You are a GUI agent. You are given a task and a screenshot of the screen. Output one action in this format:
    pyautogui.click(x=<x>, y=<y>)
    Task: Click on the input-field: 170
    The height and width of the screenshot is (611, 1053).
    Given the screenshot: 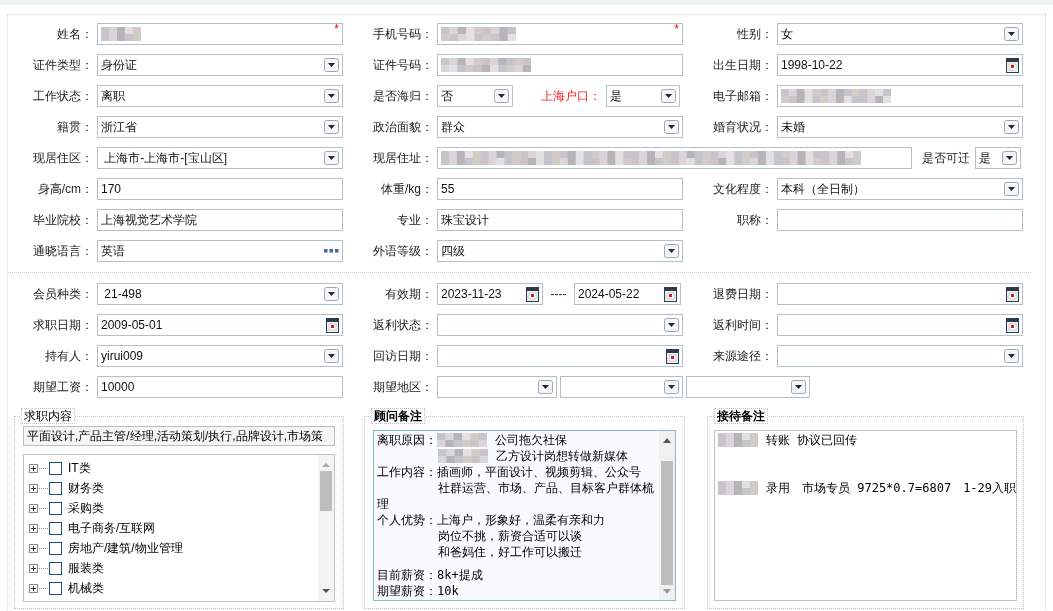 What is the action you would take?
    pyautogui.click(x=220, y=189)
    